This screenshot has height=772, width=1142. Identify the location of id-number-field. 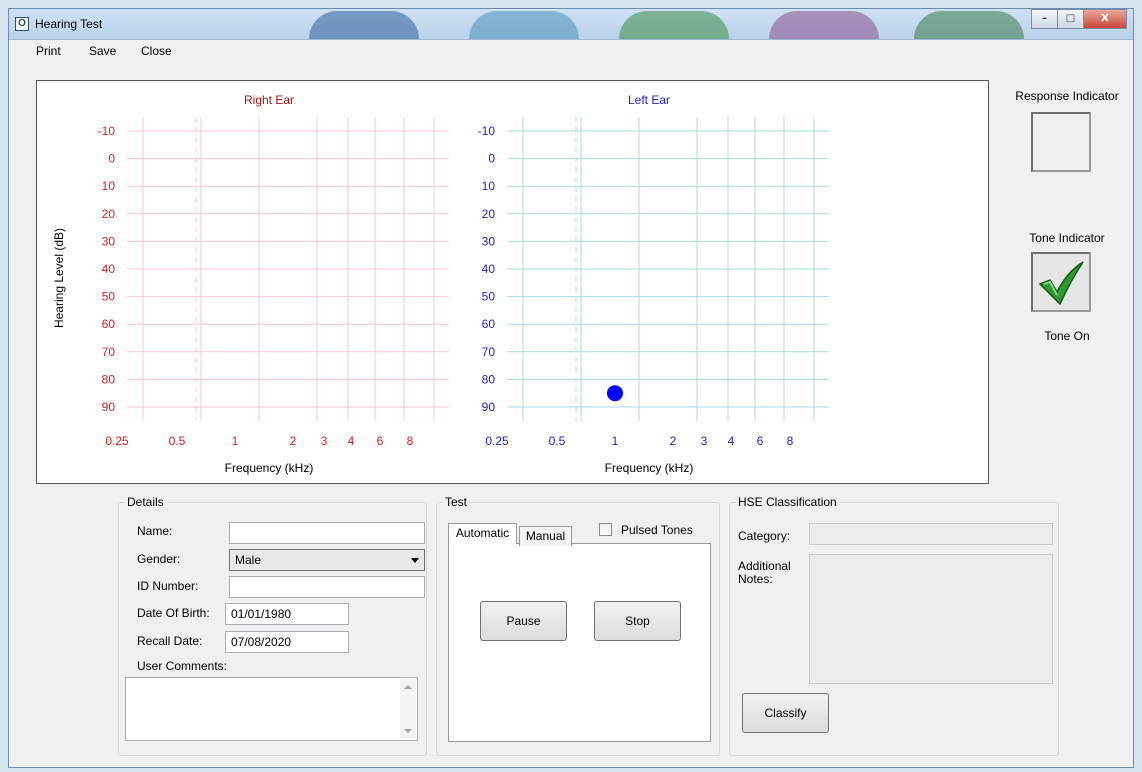
(327, 587).